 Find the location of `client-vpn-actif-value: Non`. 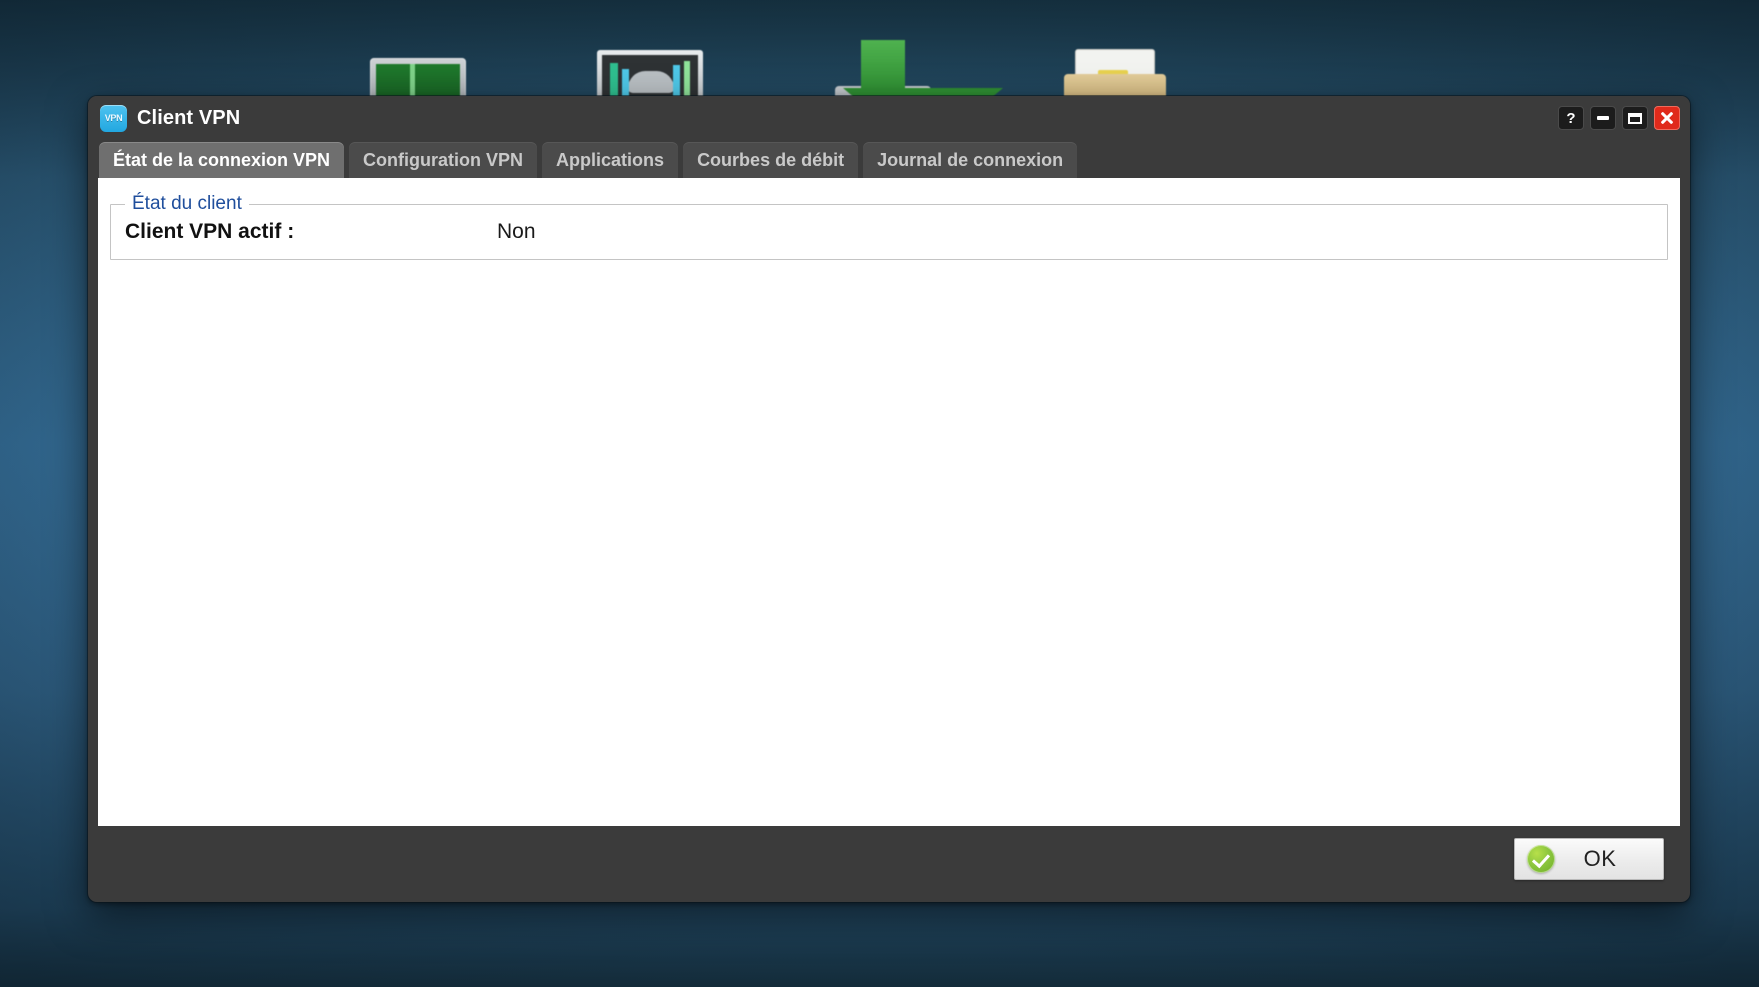

client-vpn-actif-value: Non is located at coordinates (516, 231).